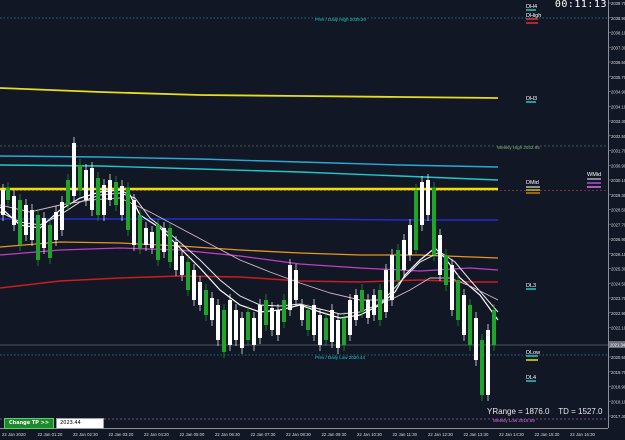 The width and height of the screenshot is (625, 440). Describe the element at coordinates (594, 175) in the screenshot. I see `marker-wmid: WMid` at that location.